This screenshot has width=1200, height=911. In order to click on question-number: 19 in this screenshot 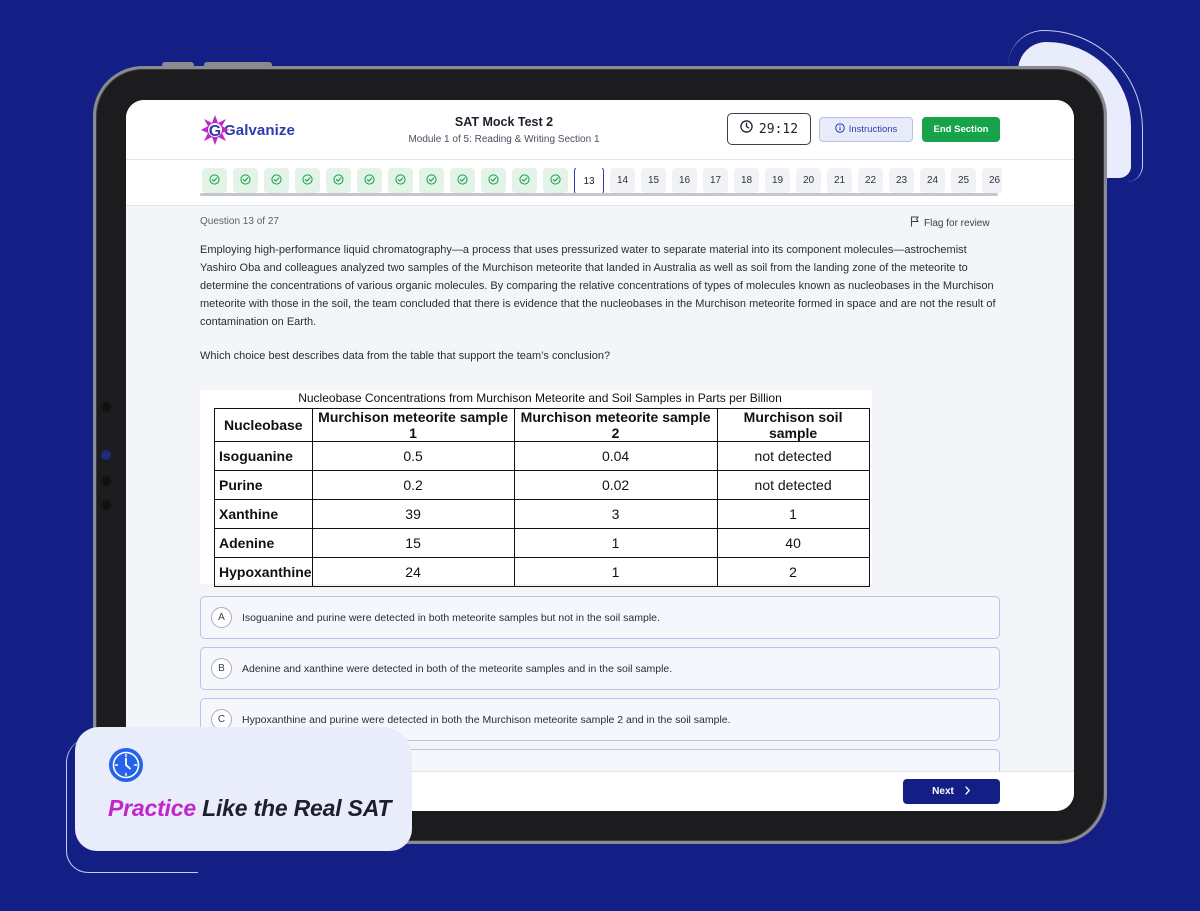, I will do `click(777, 180)`.